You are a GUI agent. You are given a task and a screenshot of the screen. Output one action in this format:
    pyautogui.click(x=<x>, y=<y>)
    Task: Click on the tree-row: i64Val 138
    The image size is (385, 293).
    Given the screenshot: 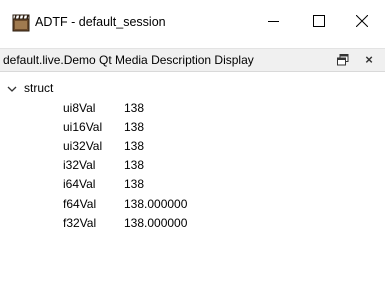 What is the action you would take?
    pyautogui.click(x=192, y=184)
    